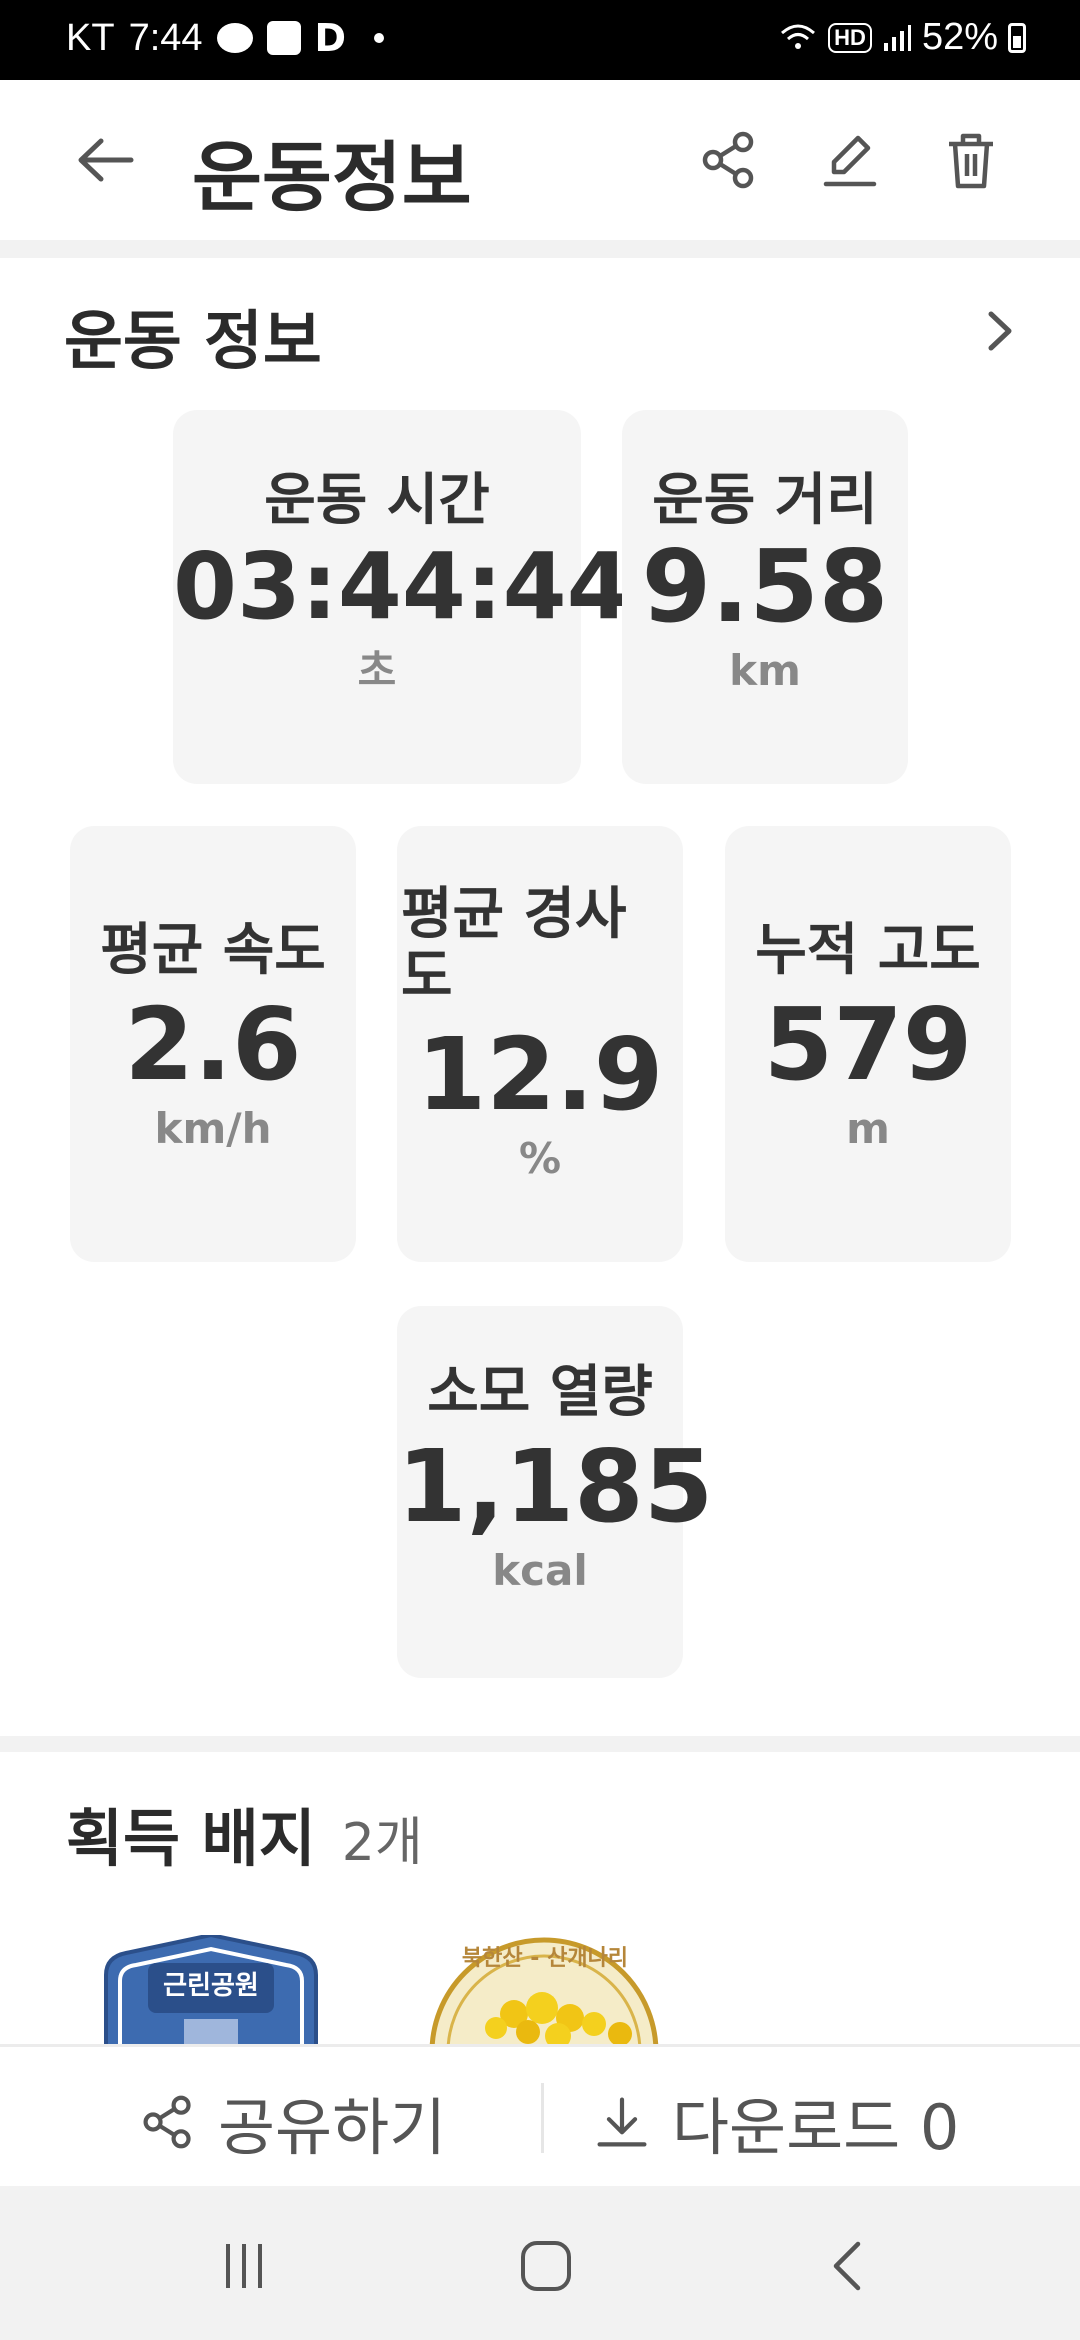  Describe the element at coordinates (555, 1486) in the screenshot. I see `stat-value: 1,185` at that location.